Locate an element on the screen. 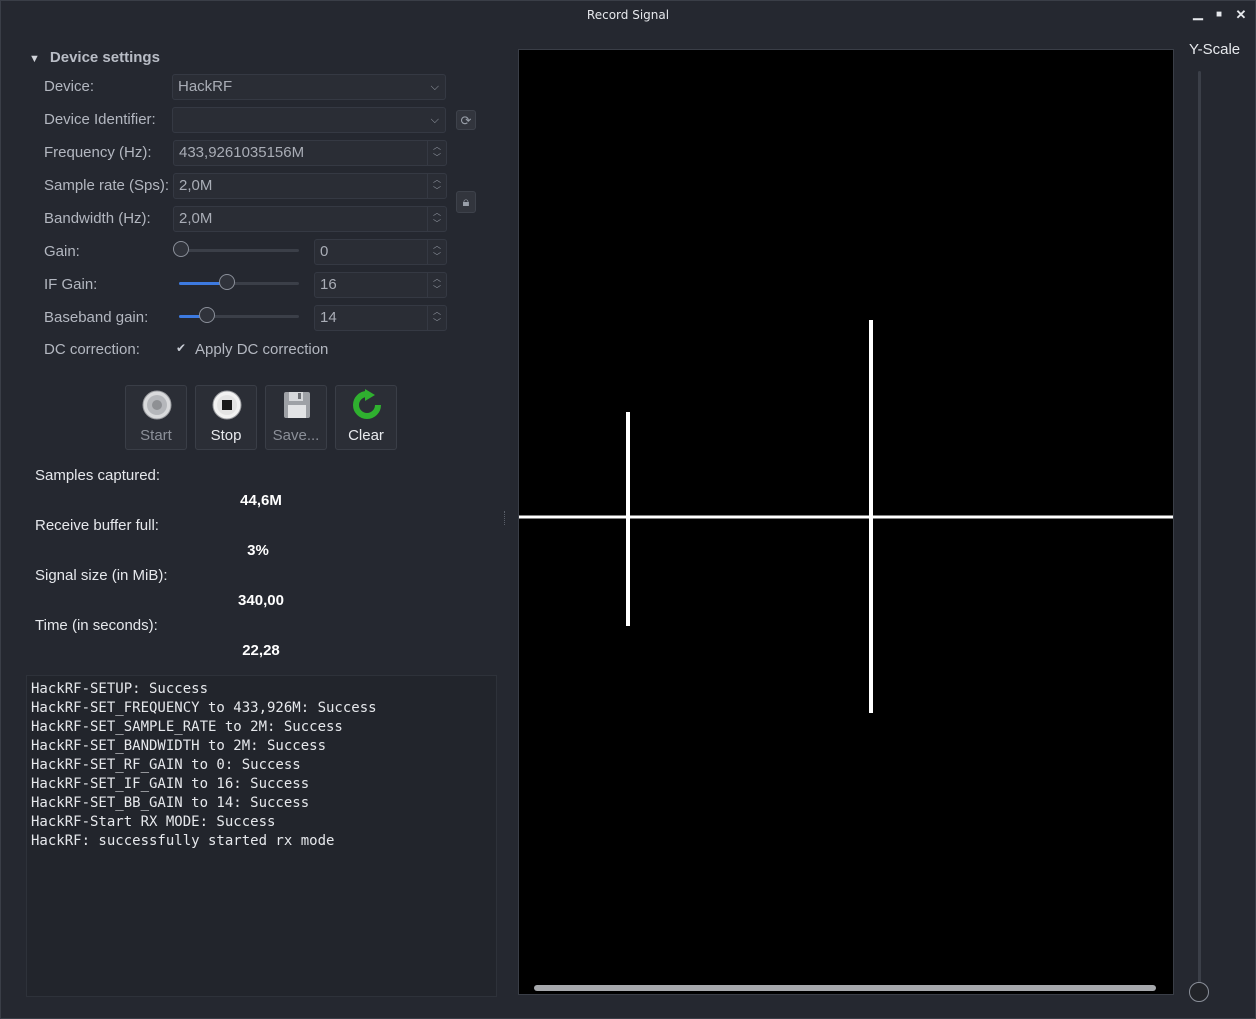 The image size is (1256, 1019). refresh-icon: ⟳ is located at coordinates (466, 120).